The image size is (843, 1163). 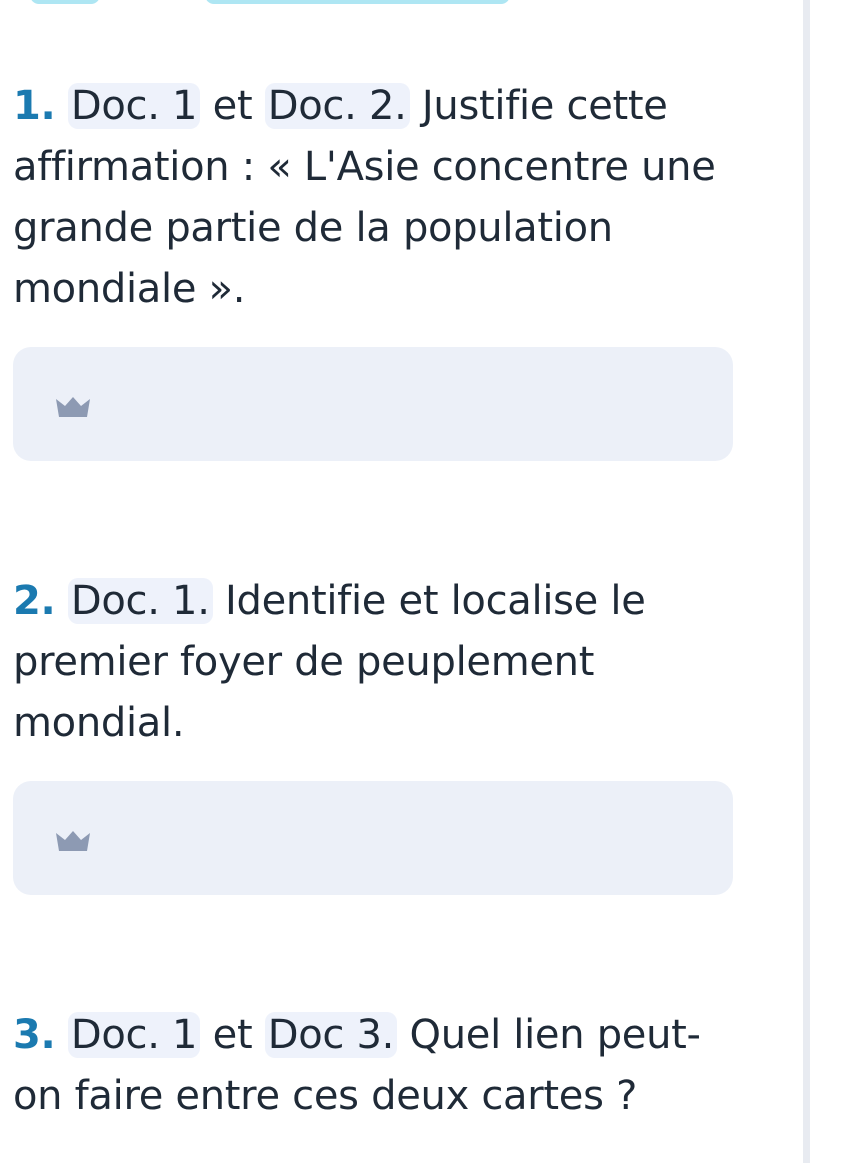 I want to click on top-decoration-left, so click(x=65, y=2).